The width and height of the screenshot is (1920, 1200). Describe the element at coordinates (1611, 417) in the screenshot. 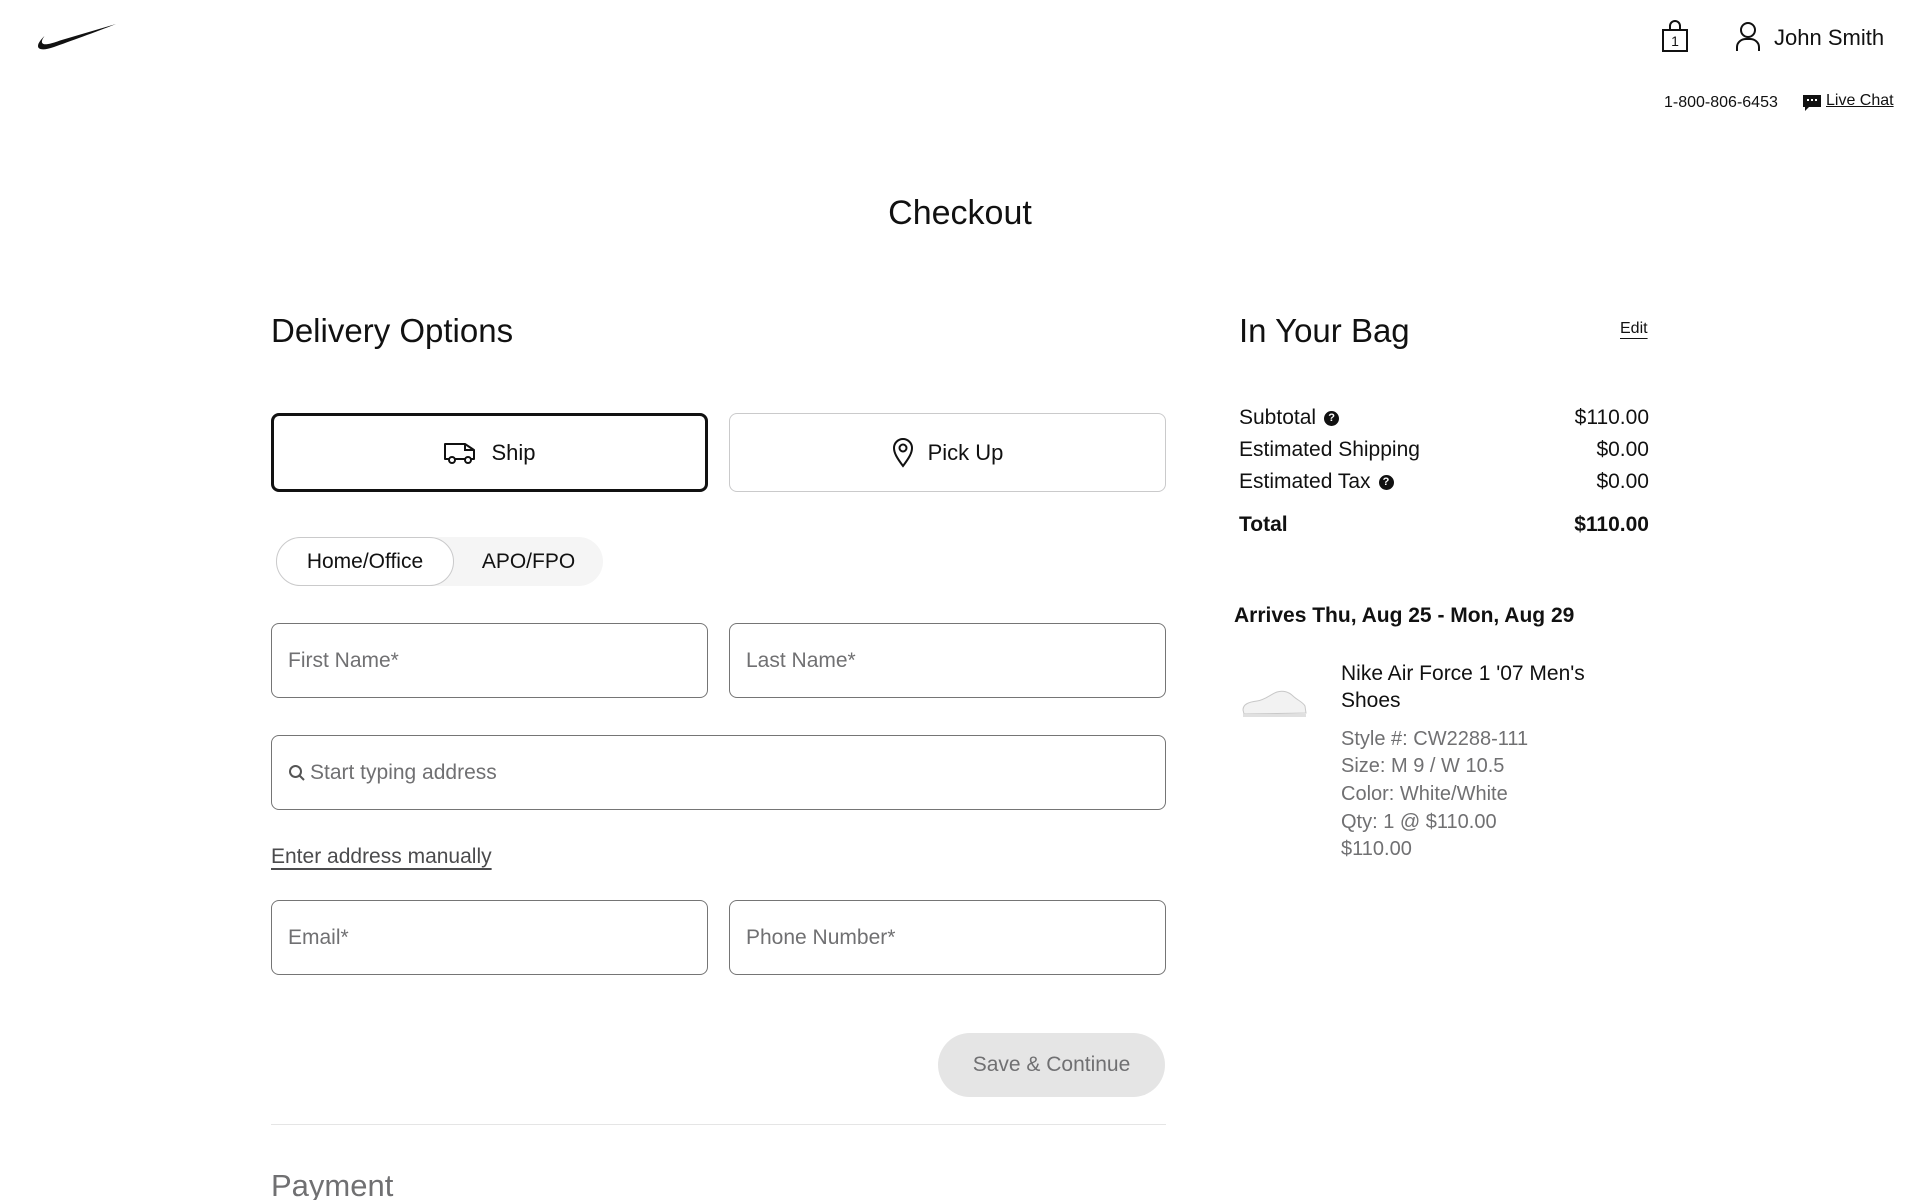

I see `subtotal-value: $110.00` at that location.